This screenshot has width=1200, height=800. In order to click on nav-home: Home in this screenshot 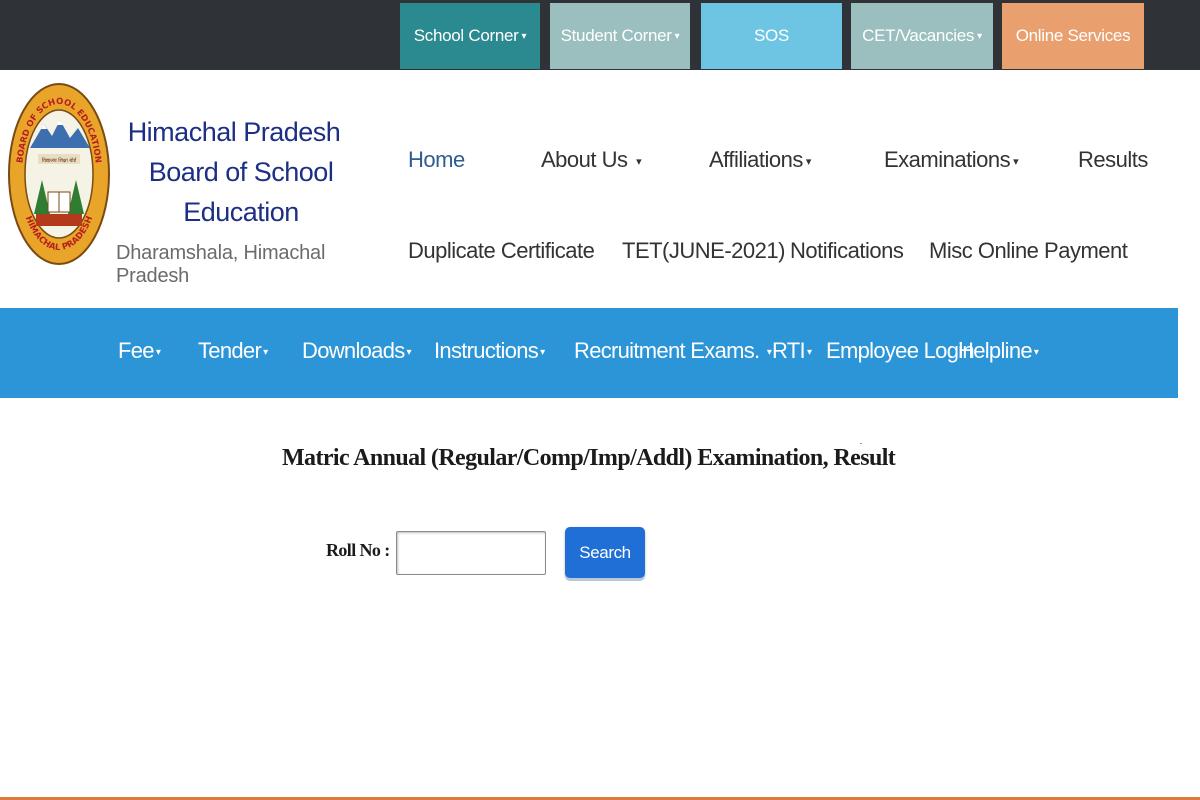, I will do `click(436, 160)`.